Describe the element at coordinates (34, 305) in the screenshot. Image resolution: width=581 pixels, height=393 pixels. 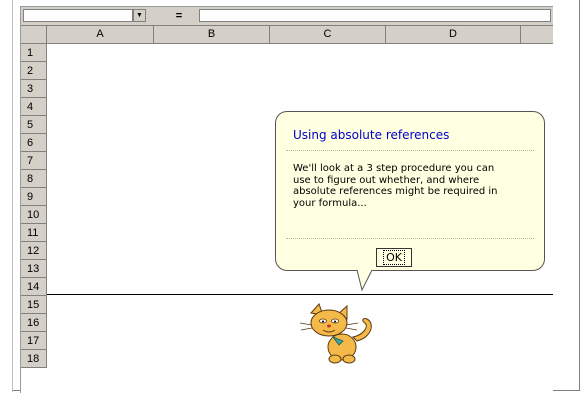
I see `row-header-15: 15` at that location.